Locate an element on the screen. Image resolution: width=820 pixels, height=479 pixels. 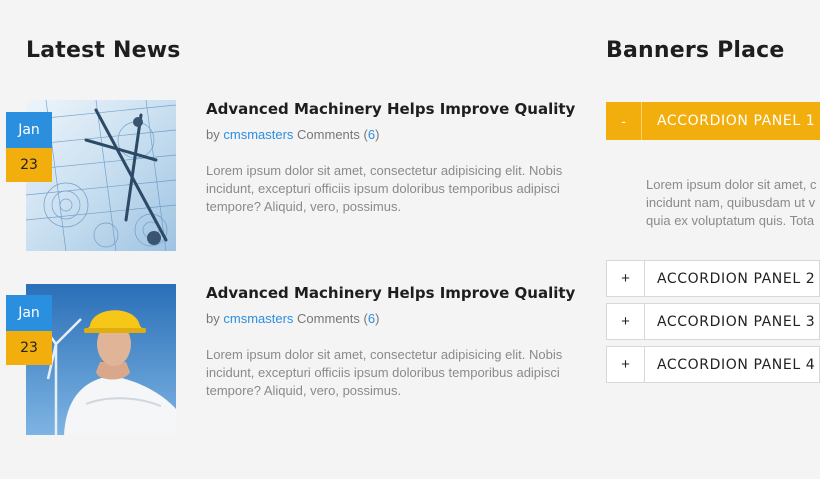
accordion-panel-4-header: + ACCORDION PANEL 4 is located at coordinates (713, 364).